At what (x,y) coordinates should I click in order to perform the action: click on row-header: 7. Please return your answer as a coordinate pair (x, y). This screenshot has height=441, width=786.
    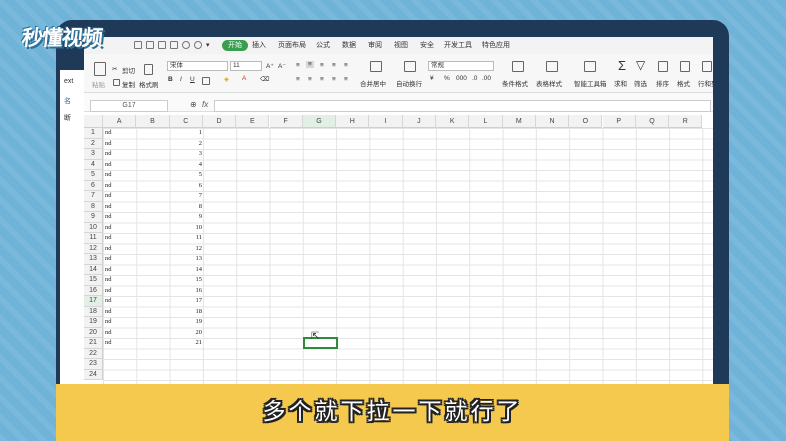
    Looking at the image, I should click on (93, 196).